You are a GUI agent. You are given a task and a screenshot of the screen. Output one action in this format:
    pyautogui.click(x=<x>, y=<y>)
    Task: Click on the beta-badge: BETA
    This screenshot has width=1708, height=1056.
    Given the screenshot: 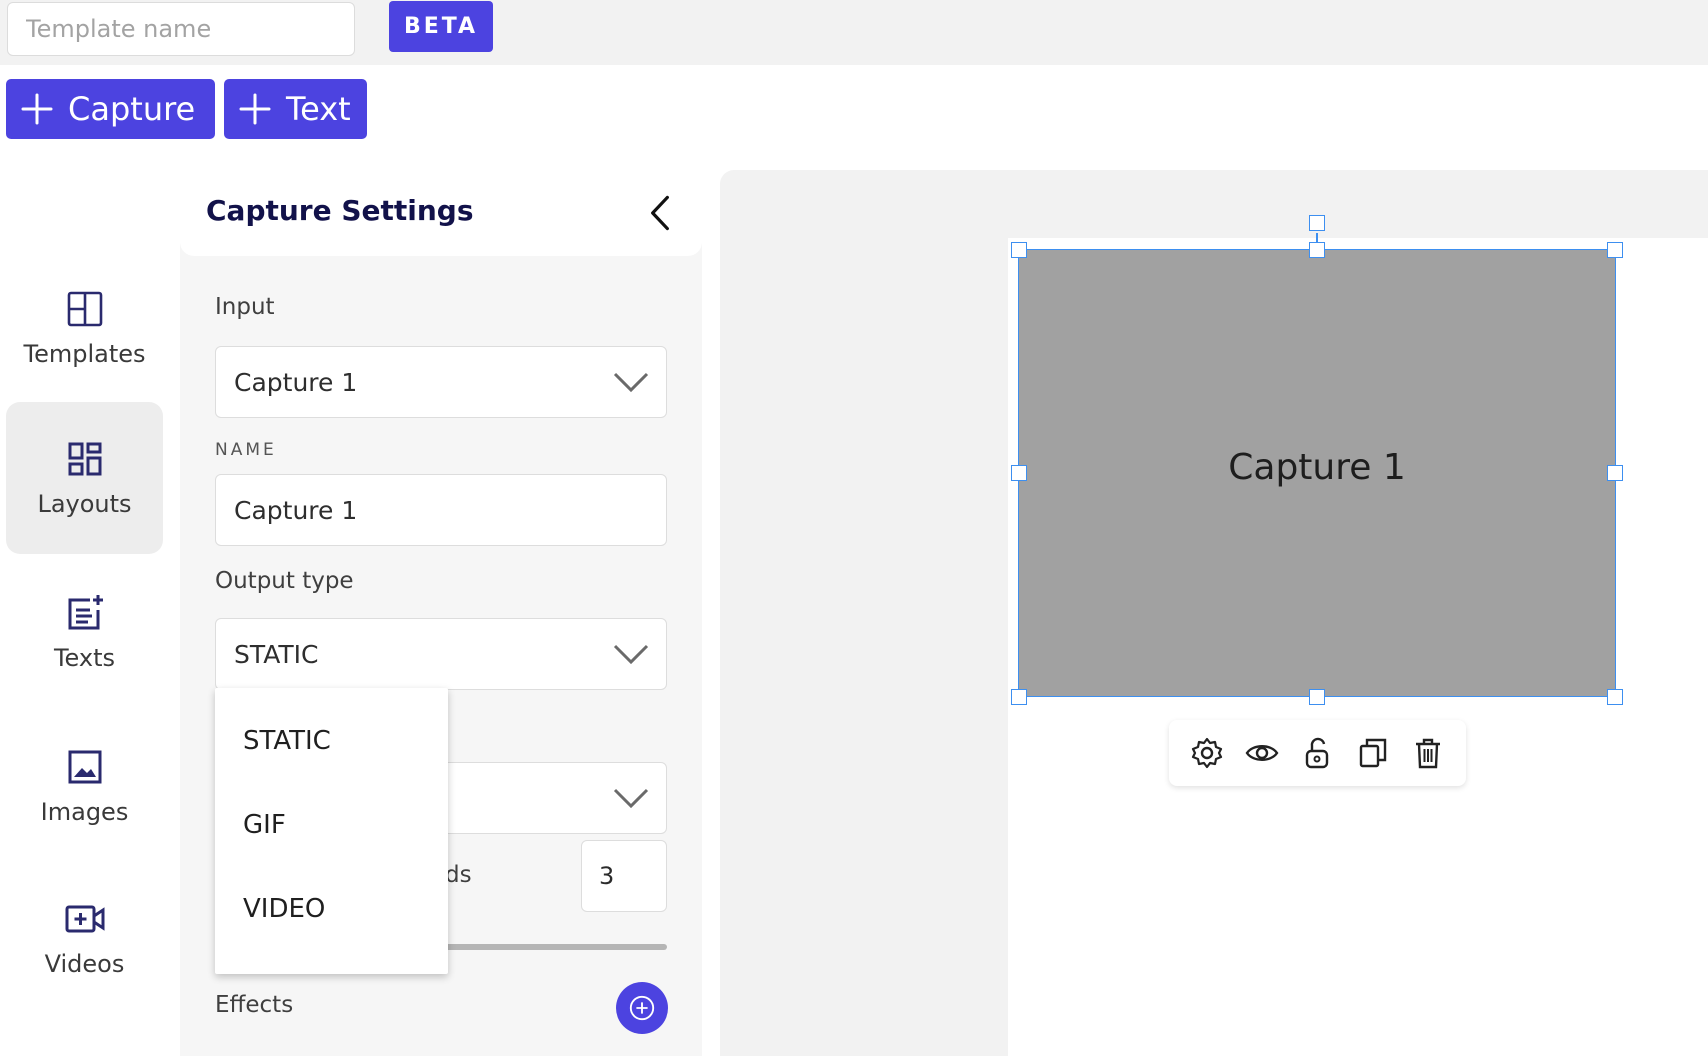 What is the action you would take?
    pyautogui.click(x=441, y=26)
    